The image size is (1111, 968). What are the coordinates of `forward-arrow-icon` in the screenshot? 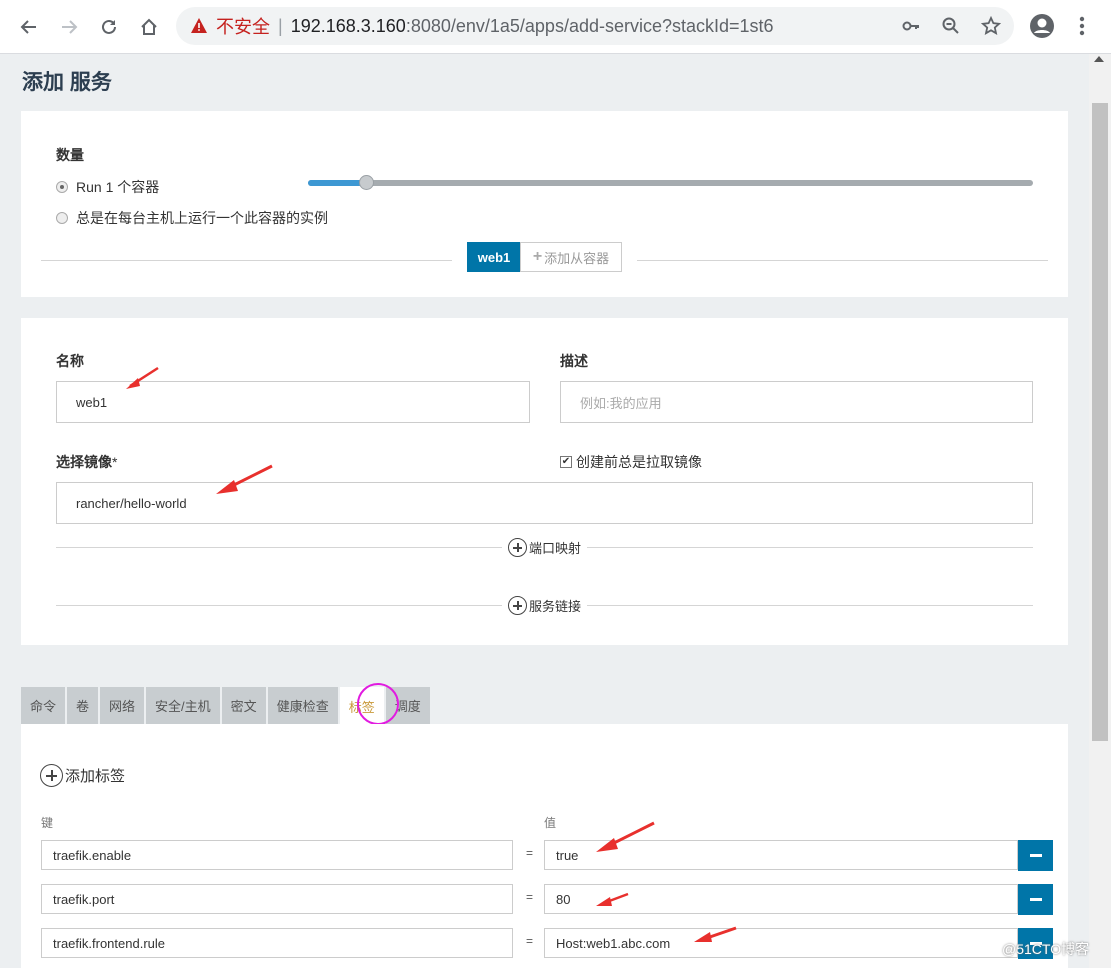 It's located at (70, 27).